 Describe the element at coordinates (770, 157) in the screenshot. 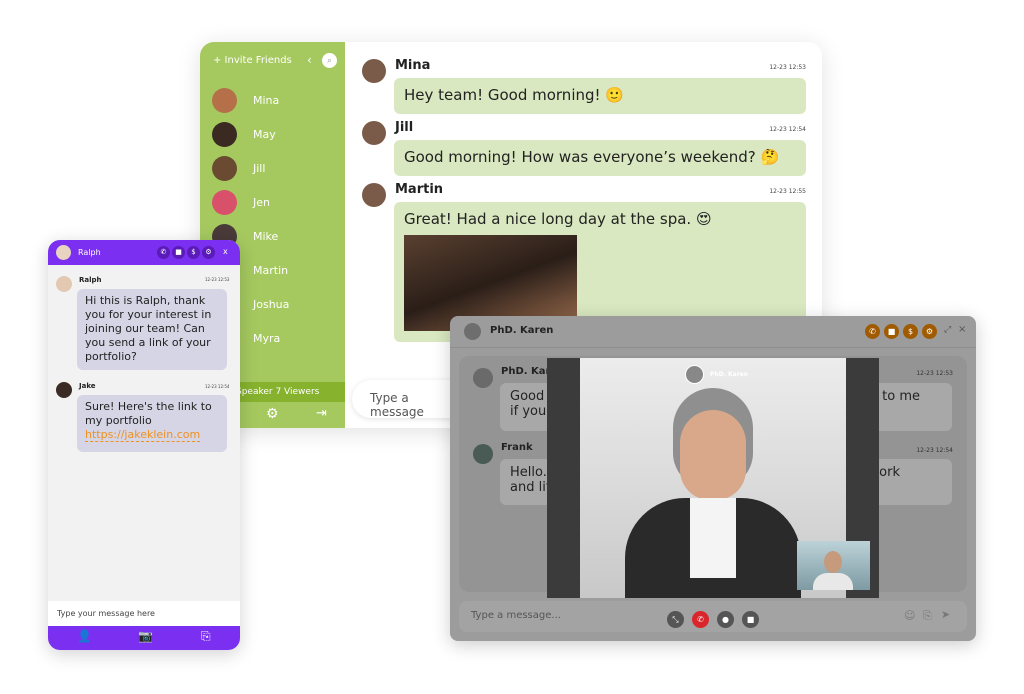

I see `emoji-icon: 🤔` at that location.